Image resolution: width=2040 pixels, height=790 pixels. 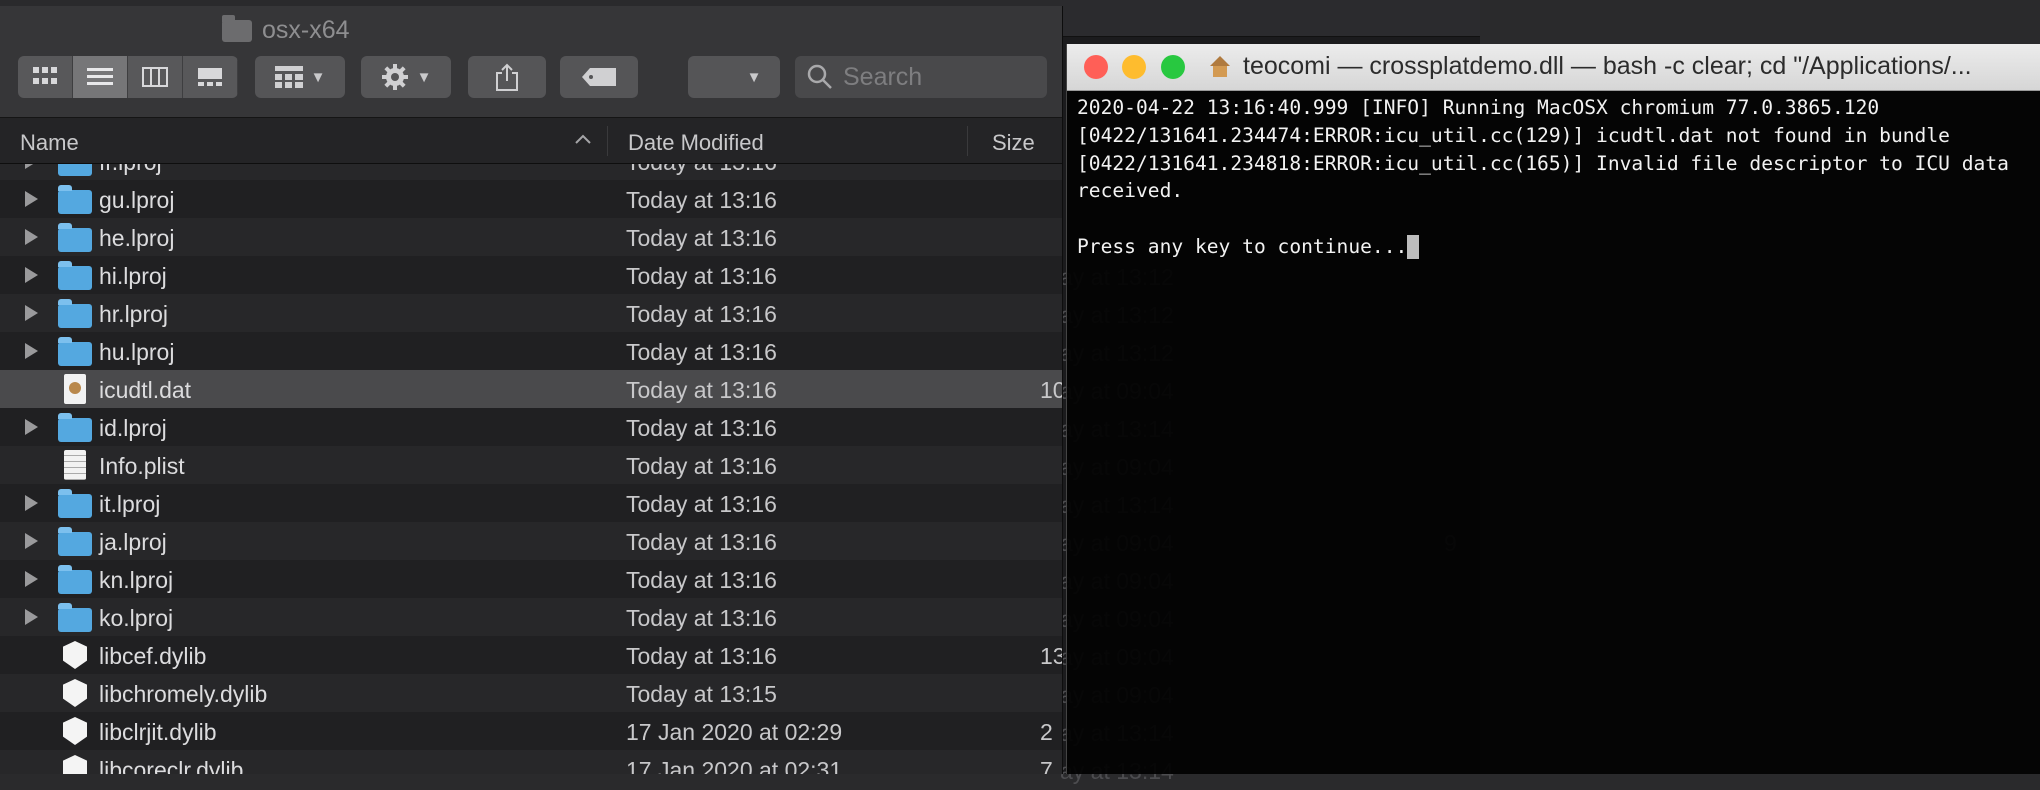 I want to click on gallery-icon, so click(x=210, y=77).